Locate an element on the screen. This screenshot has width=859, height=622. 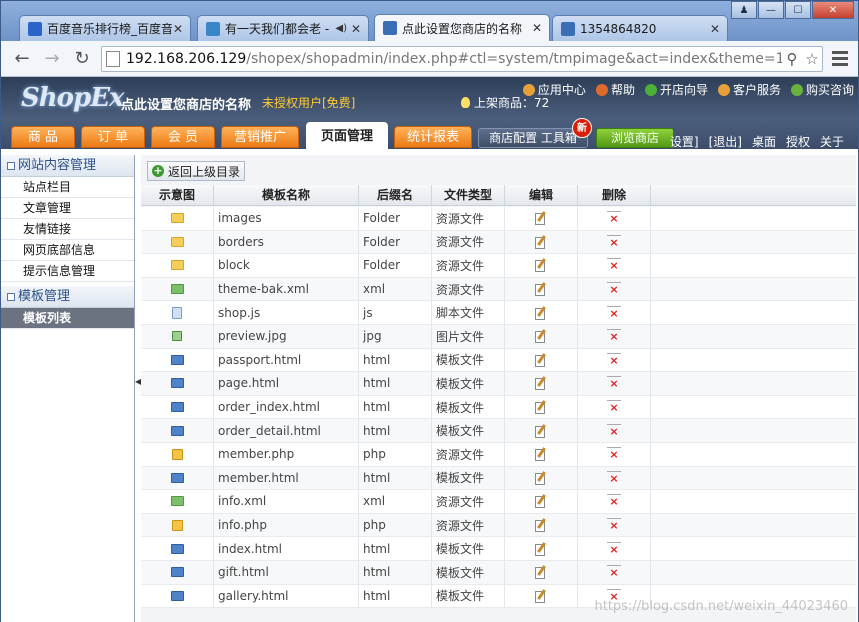
unauthorized-notice: 未授权用户[免费] is located at coordinates (308, 102).